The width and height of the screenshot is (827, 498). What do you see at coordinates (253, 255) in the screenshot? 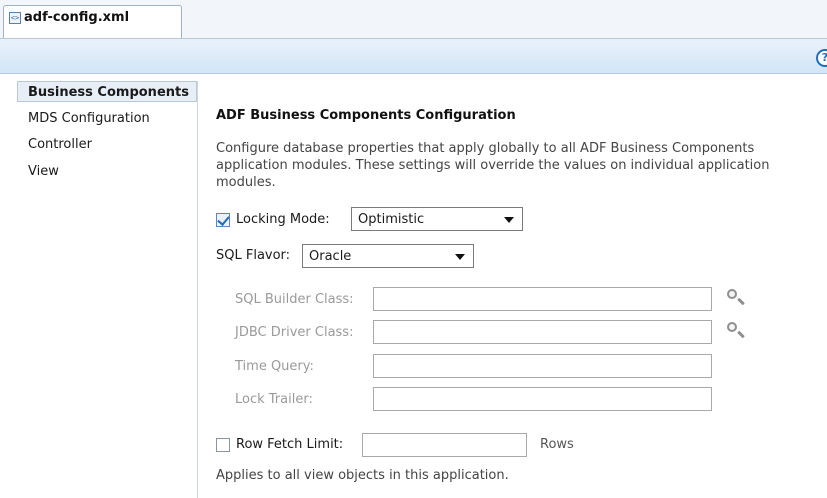
I see `sql-flavor-label: SQL Flavor:` at bounding box center [253, 255].